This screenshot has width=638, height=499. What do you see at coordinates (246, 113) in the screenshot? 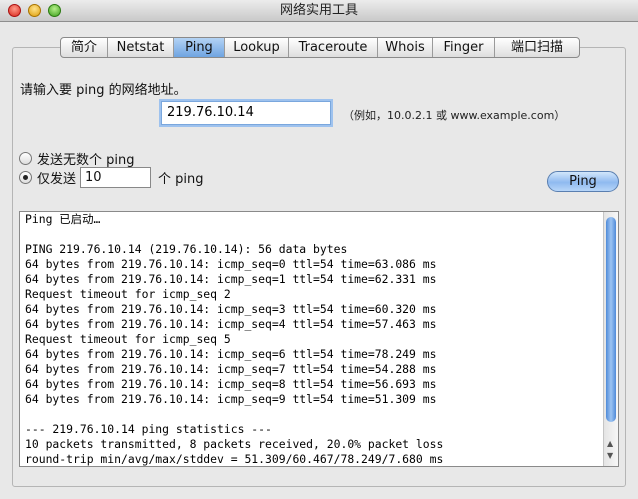
I see `address-input: 219.76.10.14` at bounding box center [246, 113].